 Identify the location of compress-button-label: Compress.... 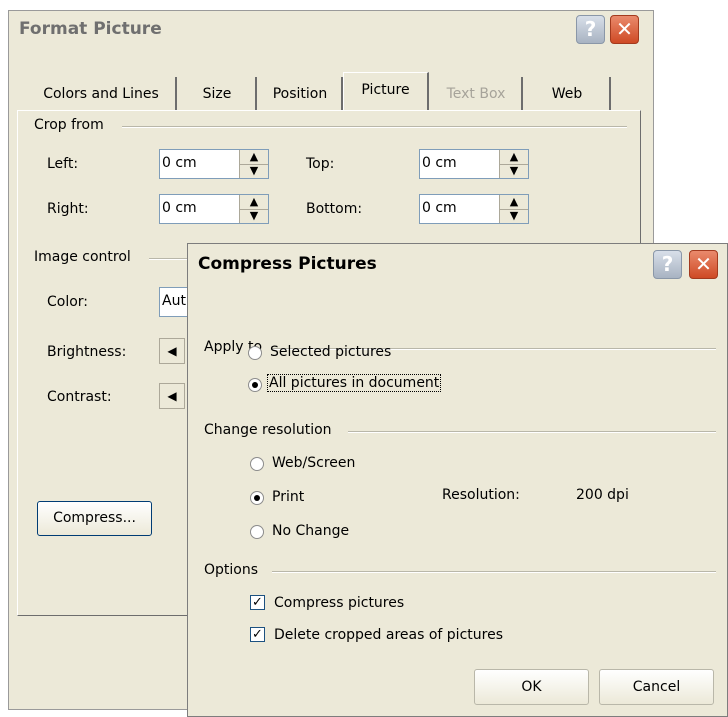
(94, 518).